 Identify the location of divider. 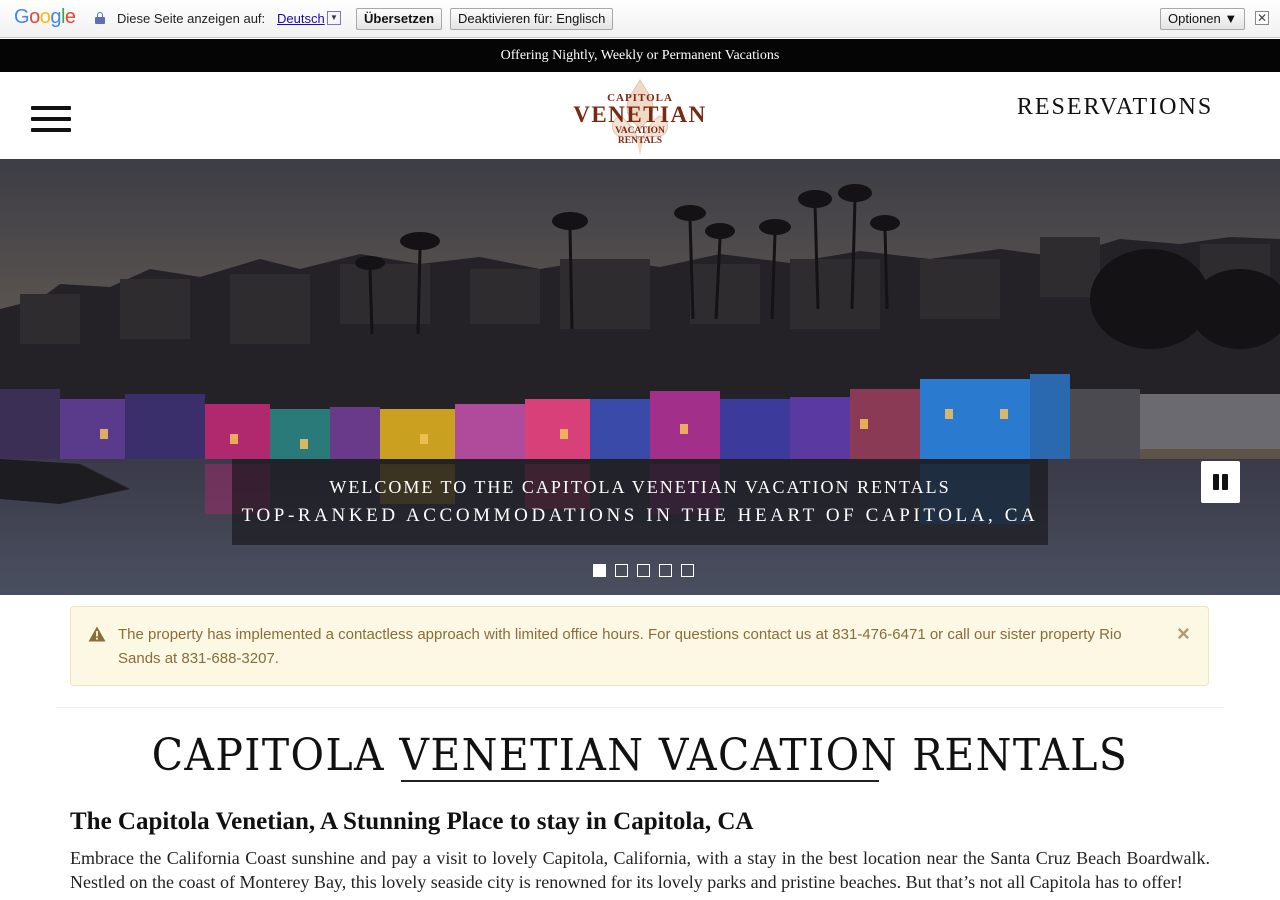
(640, 707).